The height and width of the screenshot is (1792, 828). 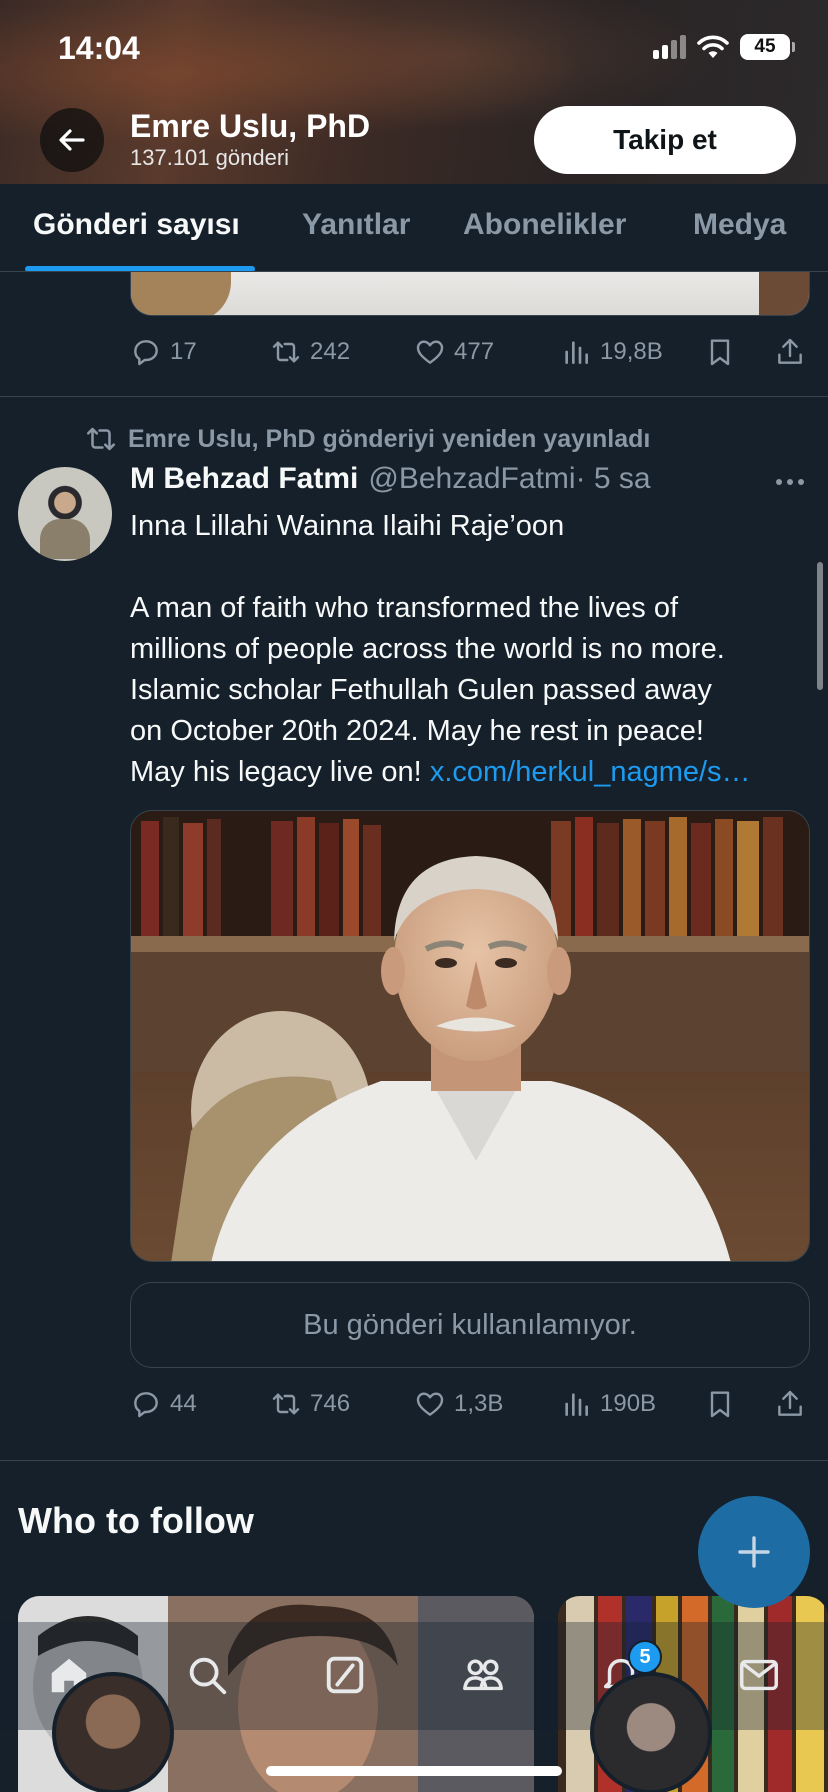 I want to click on previous-post-actions: 17 242 477 19,8B, so click(x=470, y=352).